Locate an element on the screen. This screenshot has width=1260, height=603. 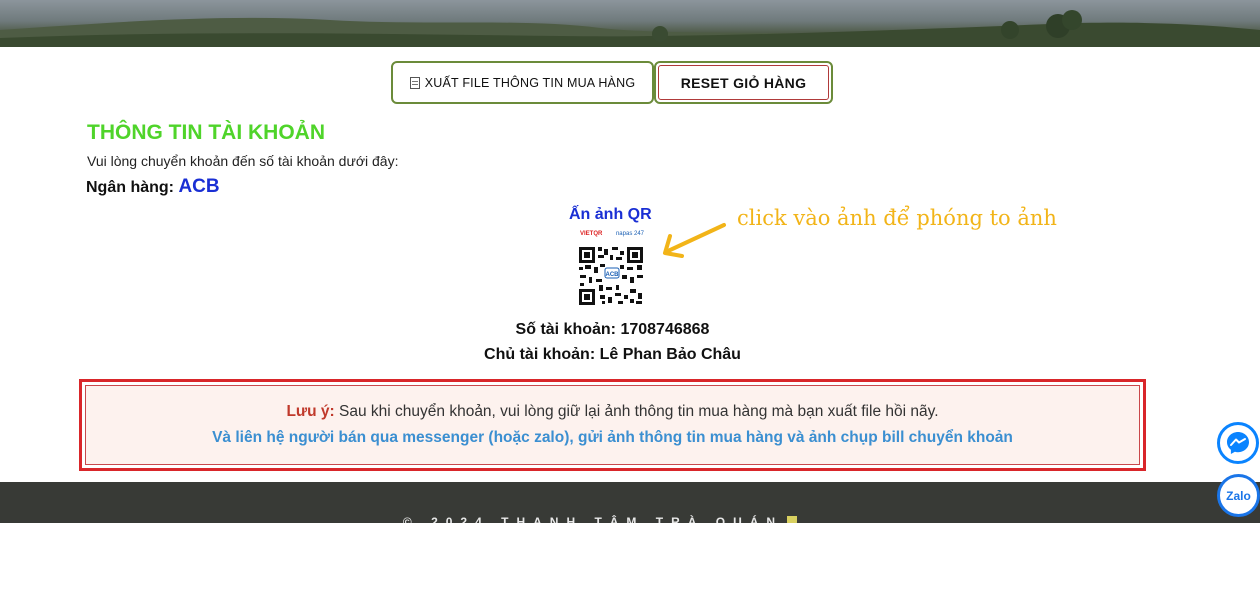
reset-button-label: RESET GIỎ HÀNG is located at coordinates (743, 82).